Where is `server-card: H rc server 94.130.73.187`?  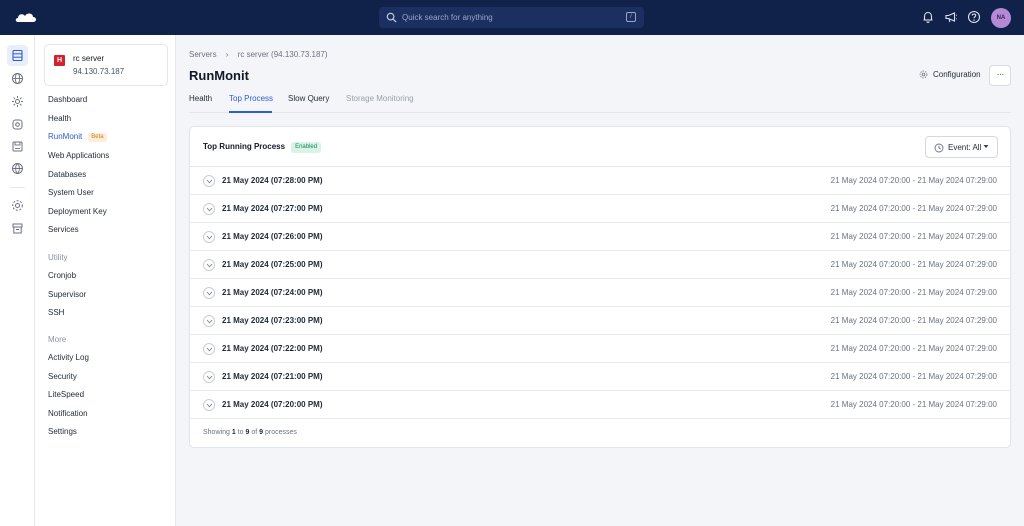
server-card: H rc server 94.130.73.187 is located at coordinates (106, 65).